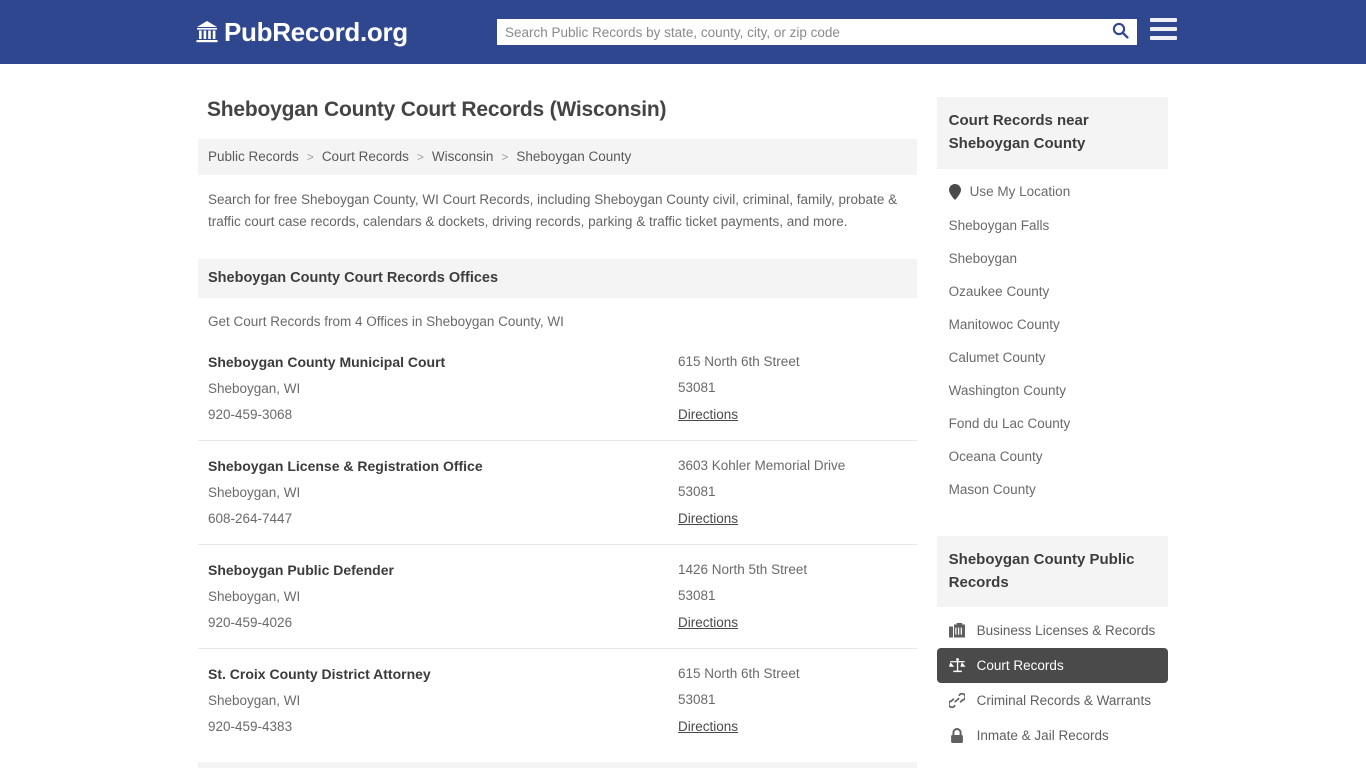  Describe the element at coordinates (1052, 291) in the screenshot. I see `sidebar-item-ozaukee-county: Ozaukee County` at that location.